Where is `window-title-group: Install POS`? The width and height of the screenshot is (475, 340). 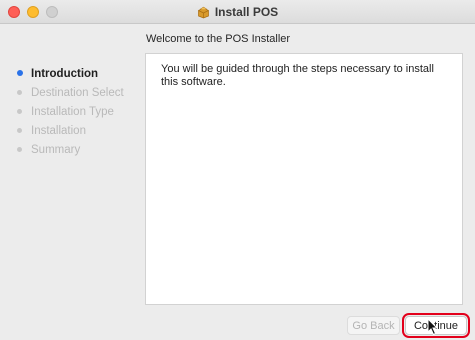 window-title-group: Install POS is located at coordinates (237, 12).